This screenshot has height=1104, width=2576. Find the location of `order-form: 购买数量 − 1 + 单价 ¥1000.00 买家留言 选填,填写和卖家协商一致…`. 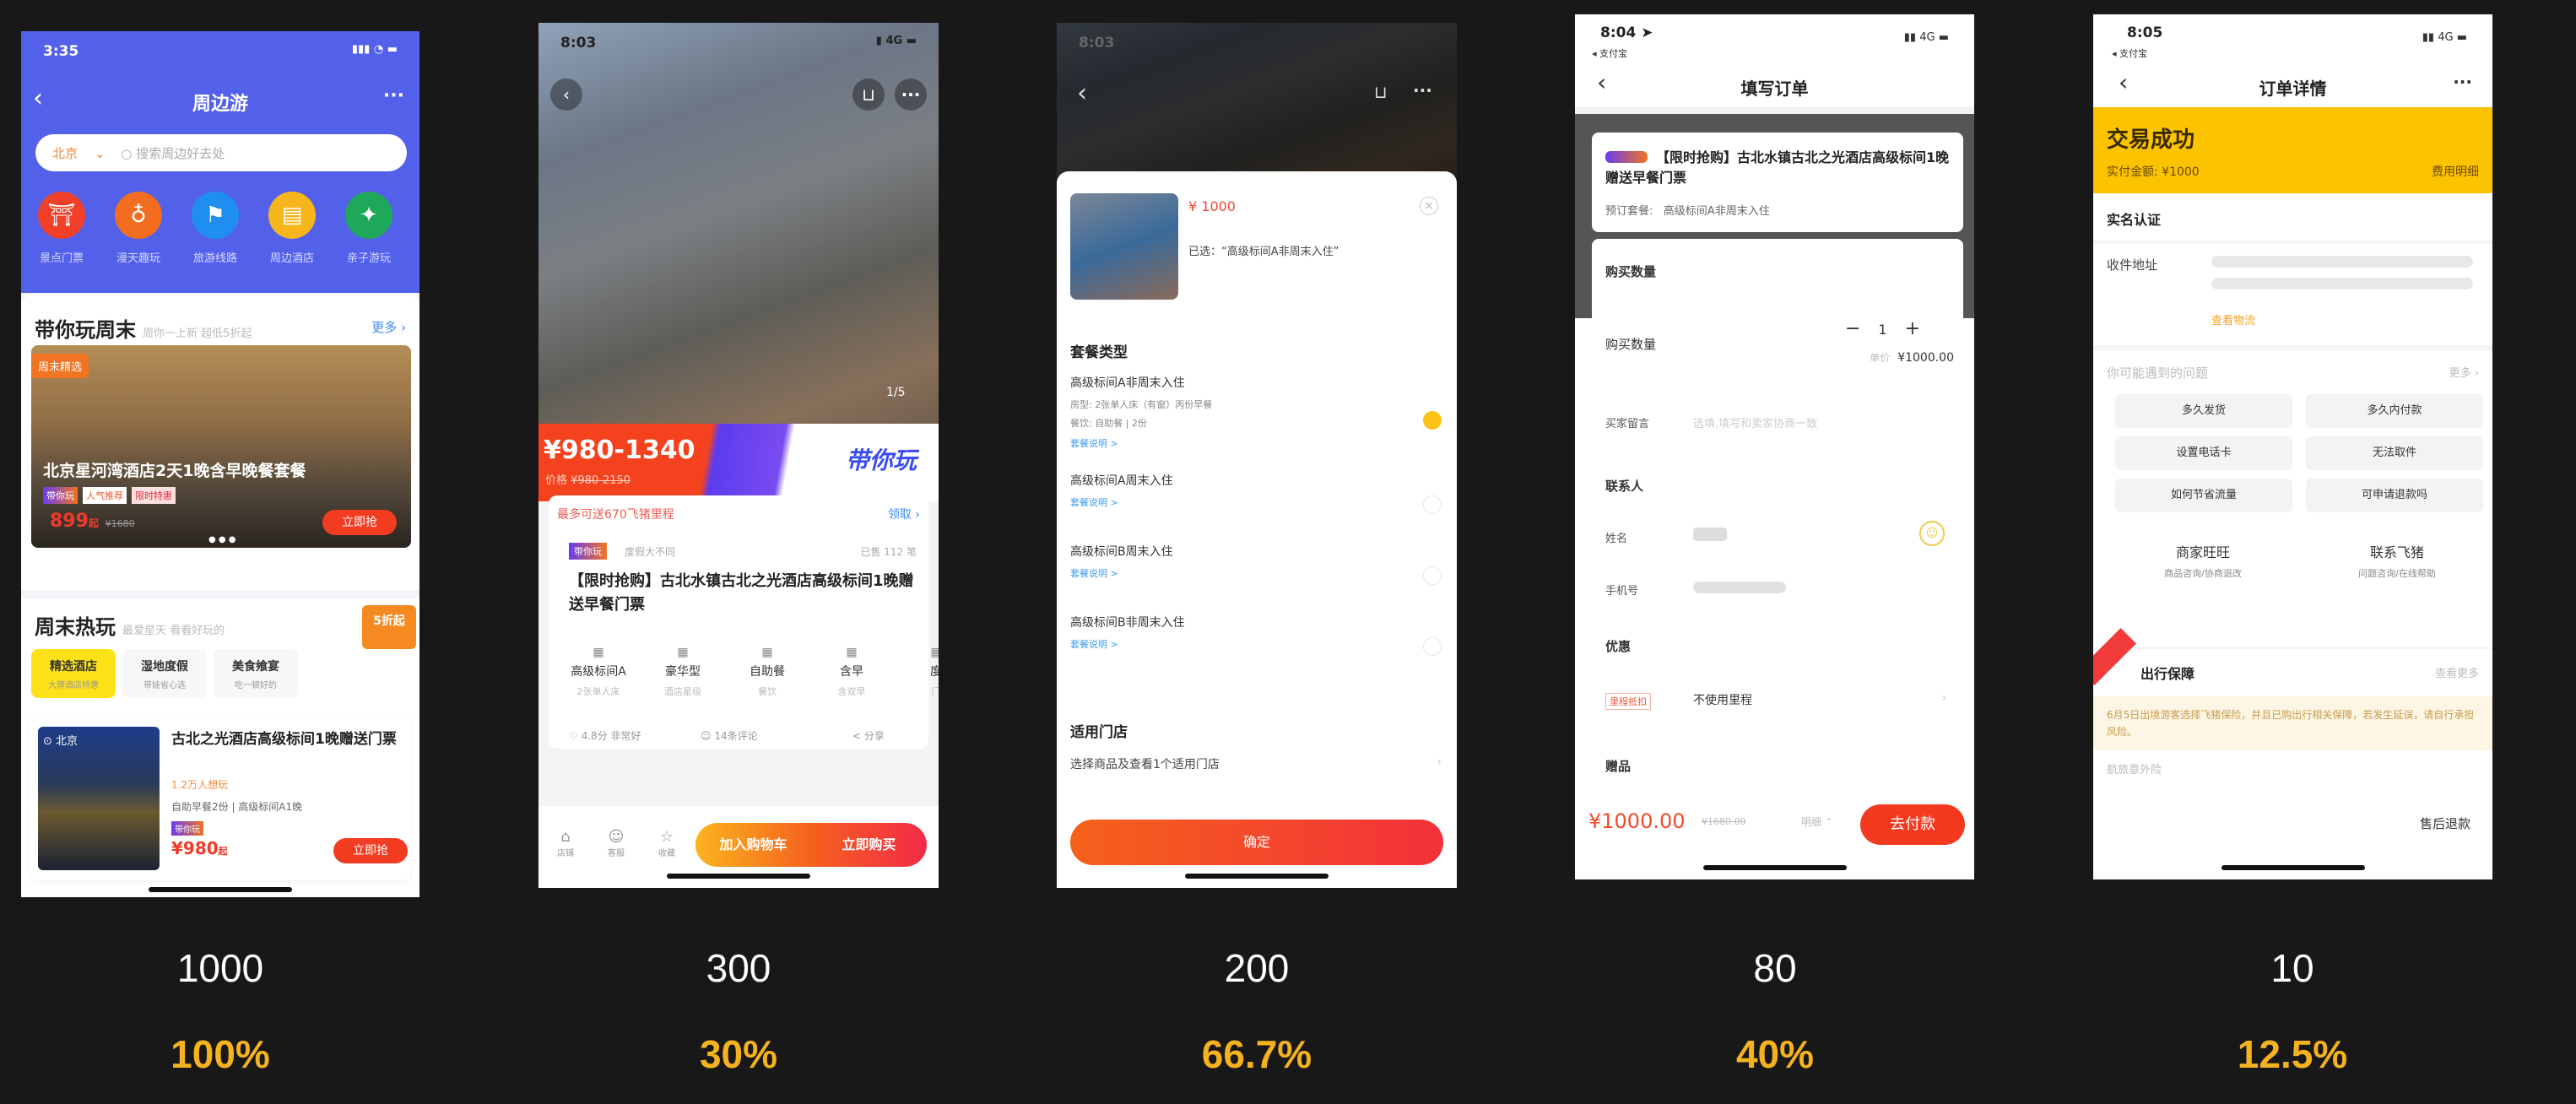

order-form: 购买数量 − 1 + 单价 ¥1000.00 买家留言 选填,填写和卖家协商一致… is located at coordinates (1774, 571).